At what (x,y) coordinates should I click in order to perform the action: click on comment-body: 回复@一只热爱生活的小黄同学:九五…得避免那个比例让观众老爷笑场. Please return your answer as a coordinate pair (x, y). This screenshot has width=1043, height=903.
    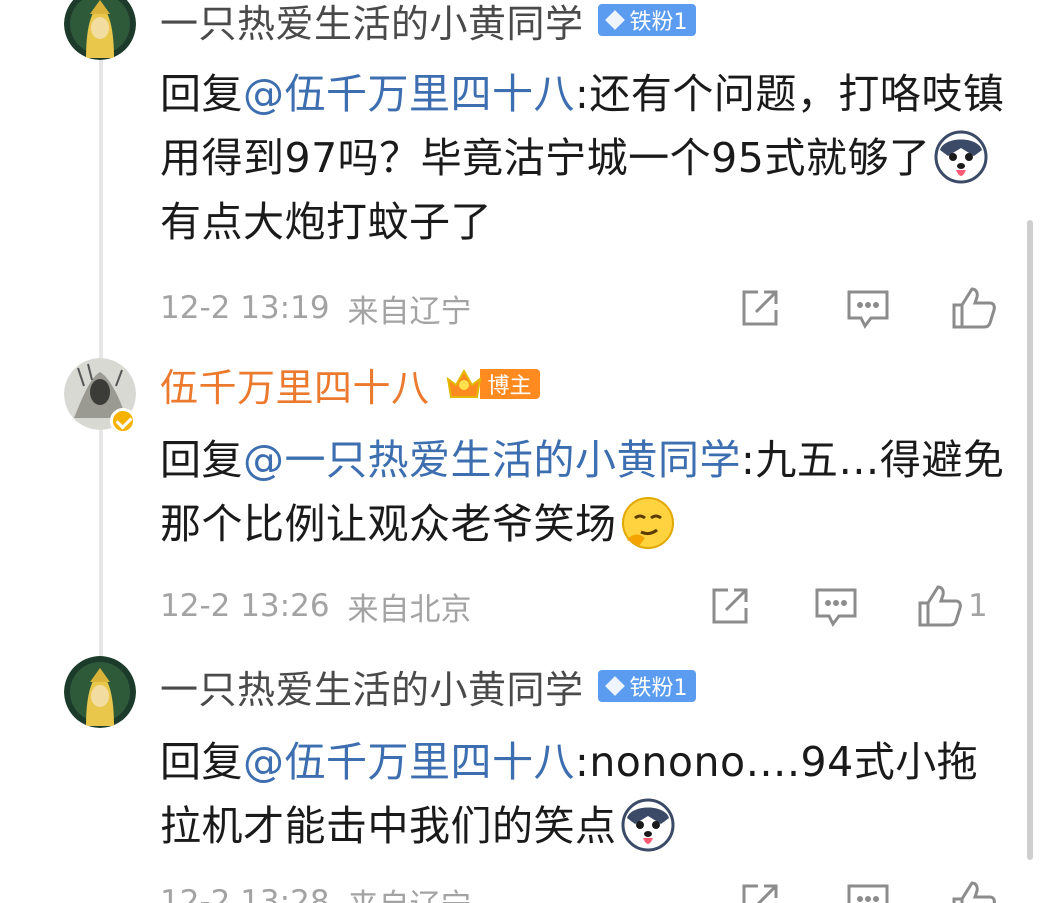
    Looking at the image, I should click on (582, 492).